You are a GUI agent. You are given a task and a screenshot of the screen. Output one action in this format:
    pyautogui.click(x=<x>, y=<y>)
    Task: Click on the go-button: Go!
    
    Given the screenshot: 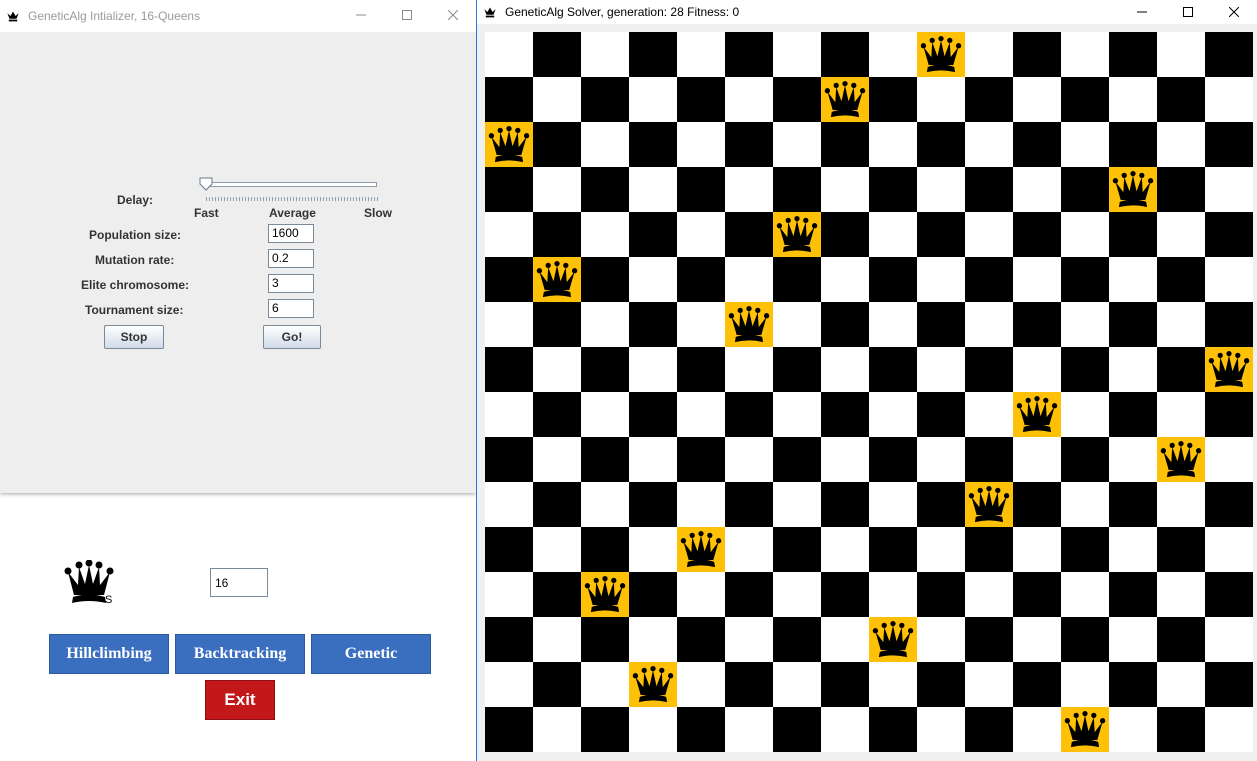 What is the action you would take?
    pyautogui.click(x=292, y=337)
    